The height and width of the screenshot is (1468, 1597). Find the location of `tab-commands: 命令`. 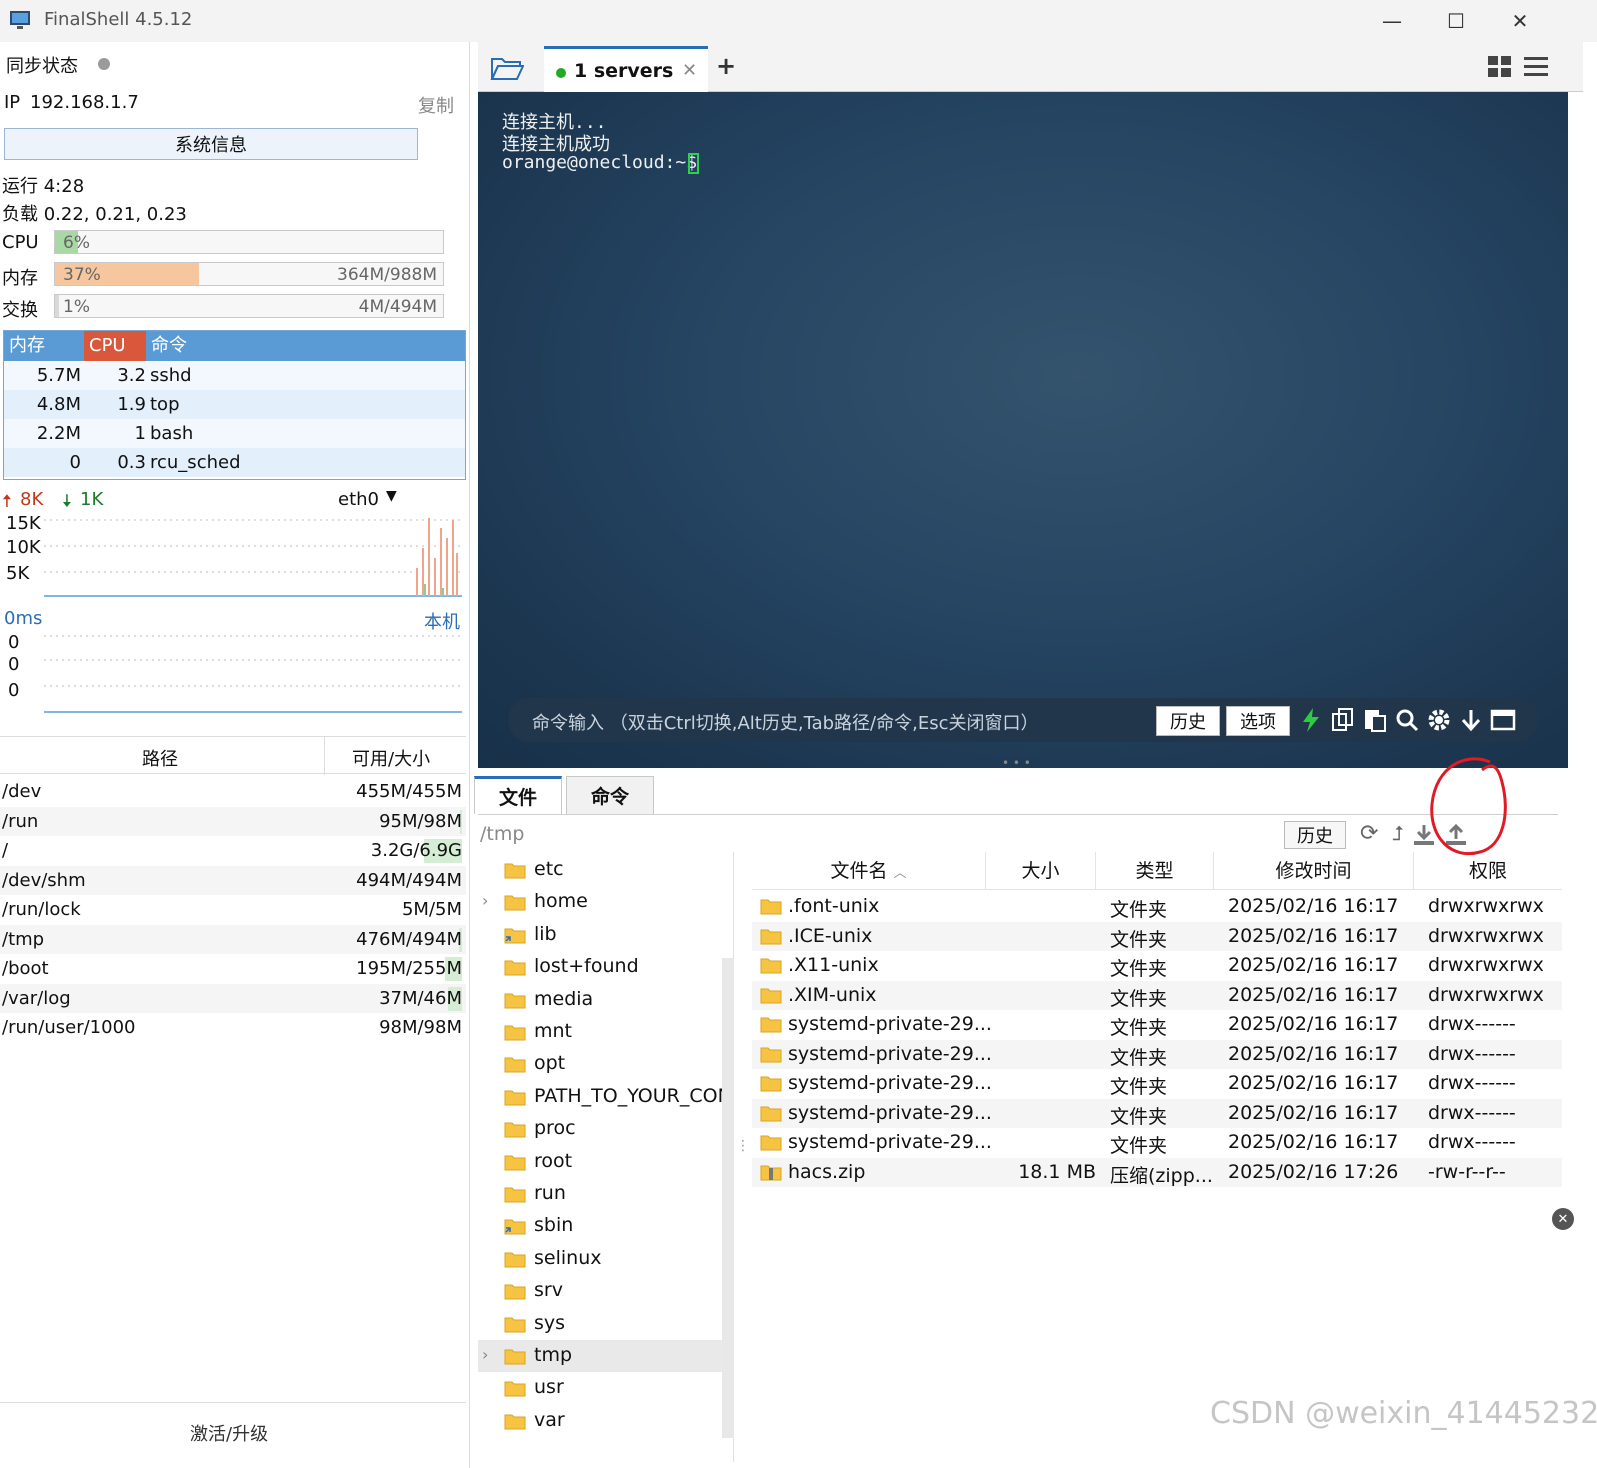

tab-commands: 命令 is located at coordinates (610, 795).